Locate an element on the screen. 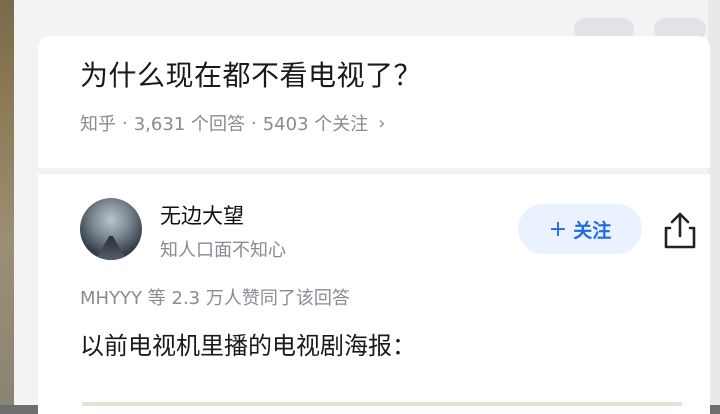  question-meta: 知乎 · 3,631 个回答 · 5403 个关注 › is located at coordinates (232, 123).